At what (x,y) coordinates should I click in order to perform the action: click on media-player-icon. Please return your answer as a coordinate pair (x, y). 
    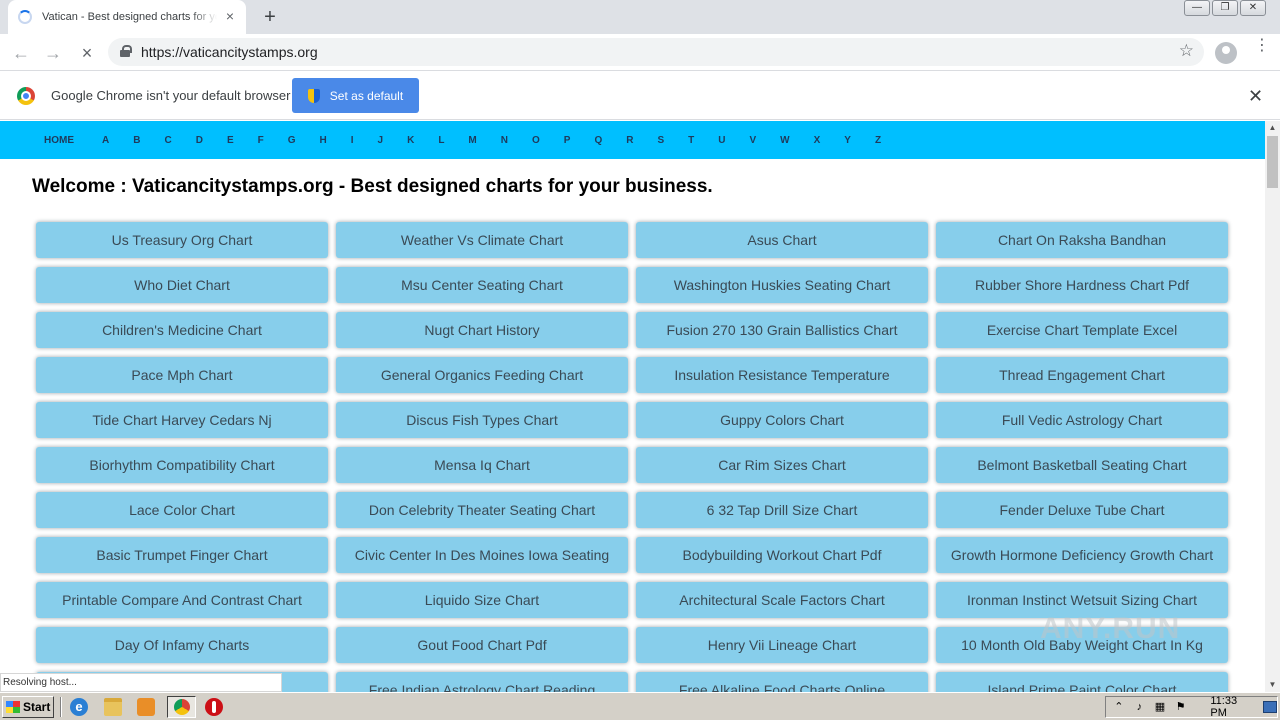
    Looking at the image, I should click on (146, 707).